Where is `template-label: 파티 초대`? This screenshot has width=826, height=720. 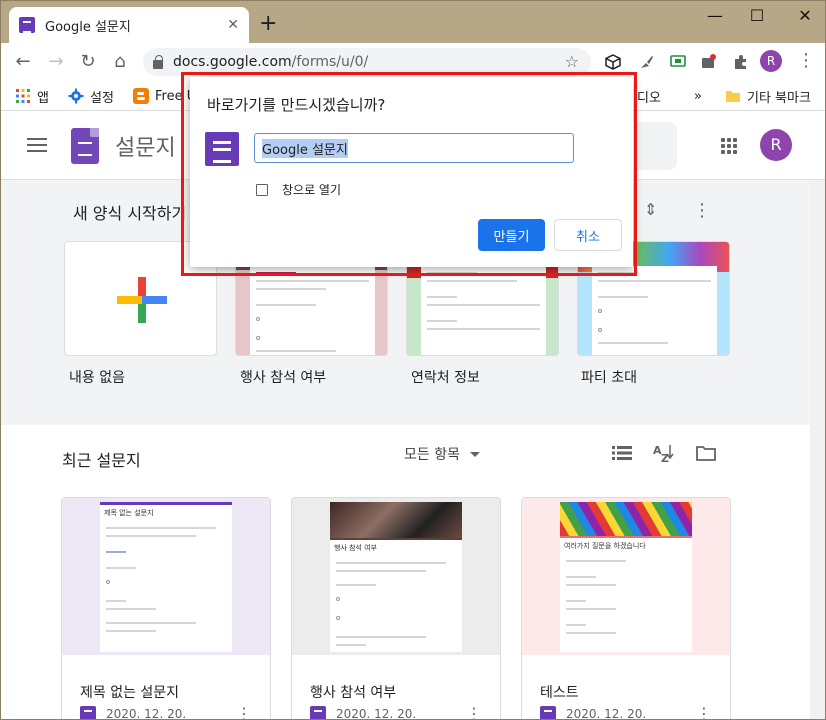
template-label: 파티 초대 is located at coordinates (609, 378).